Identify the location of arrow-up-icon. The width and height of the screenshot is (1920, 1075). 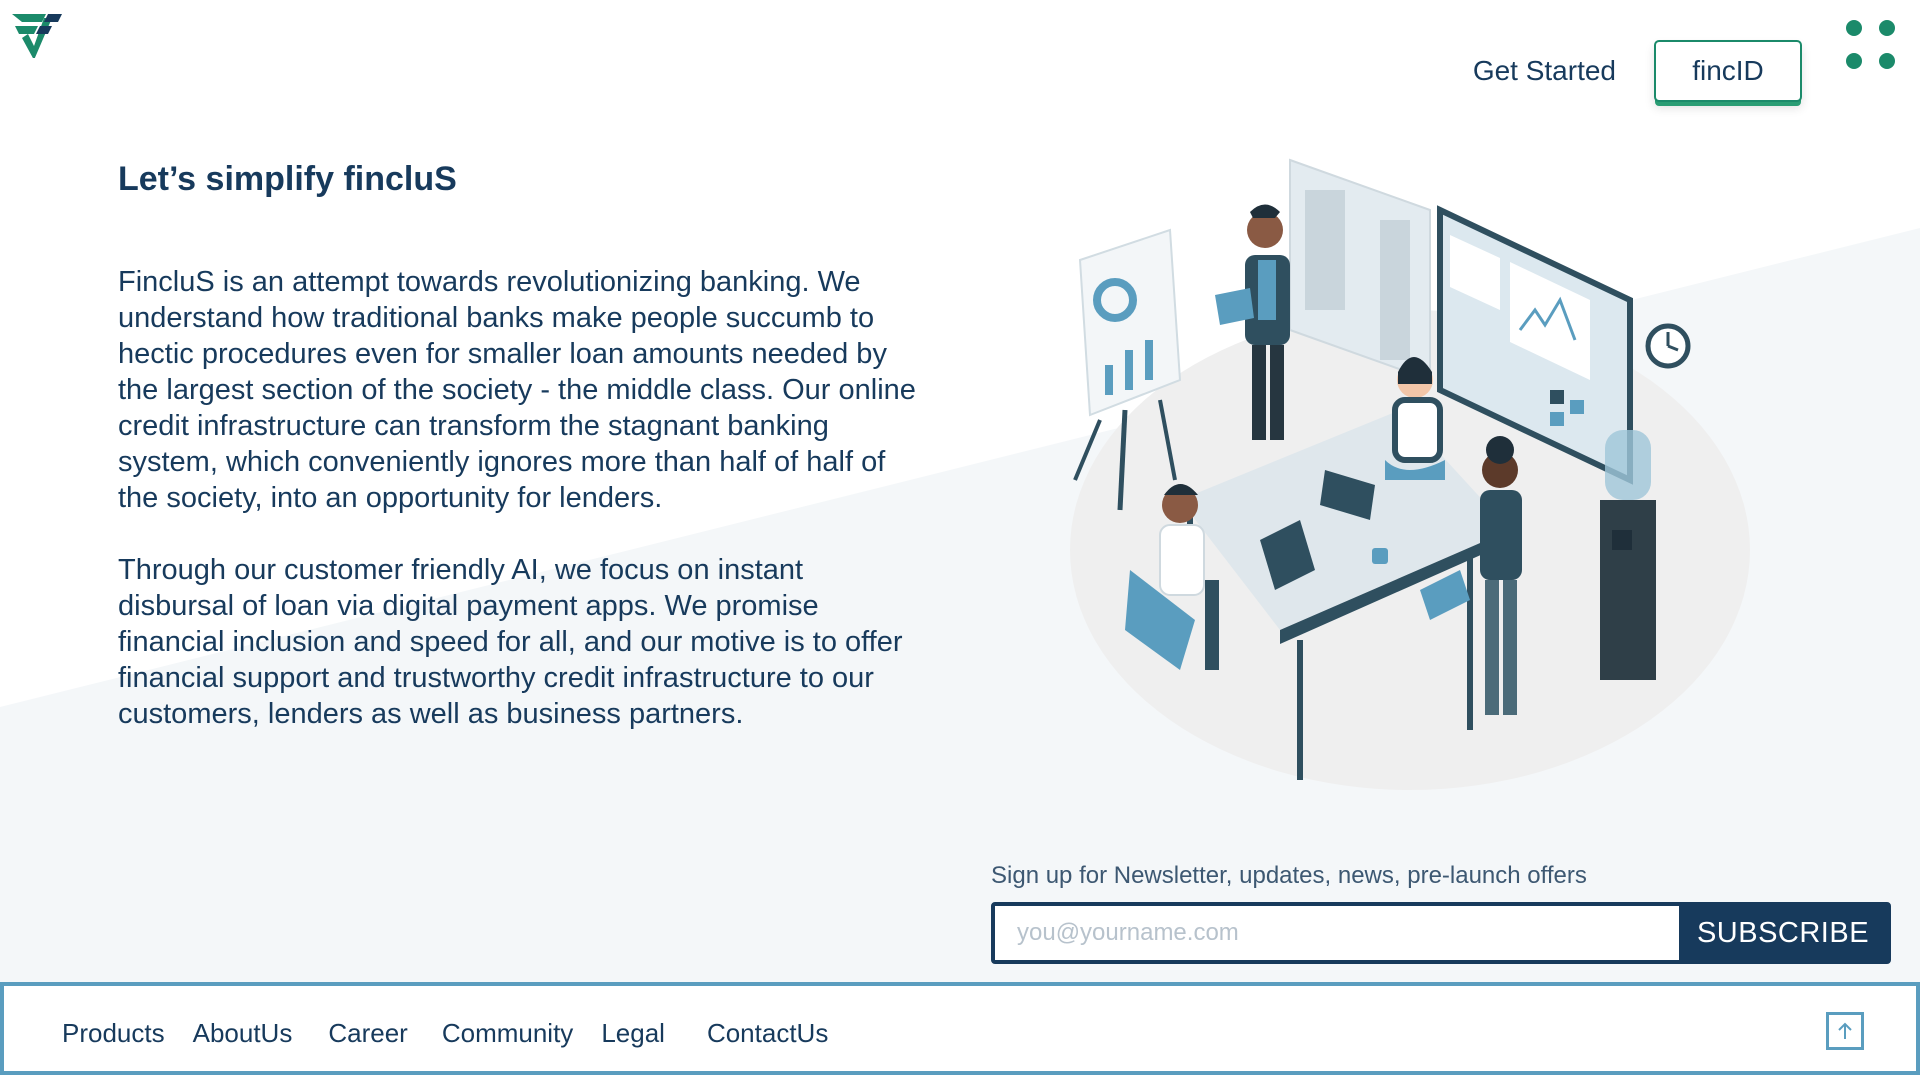
(1845, 1030).